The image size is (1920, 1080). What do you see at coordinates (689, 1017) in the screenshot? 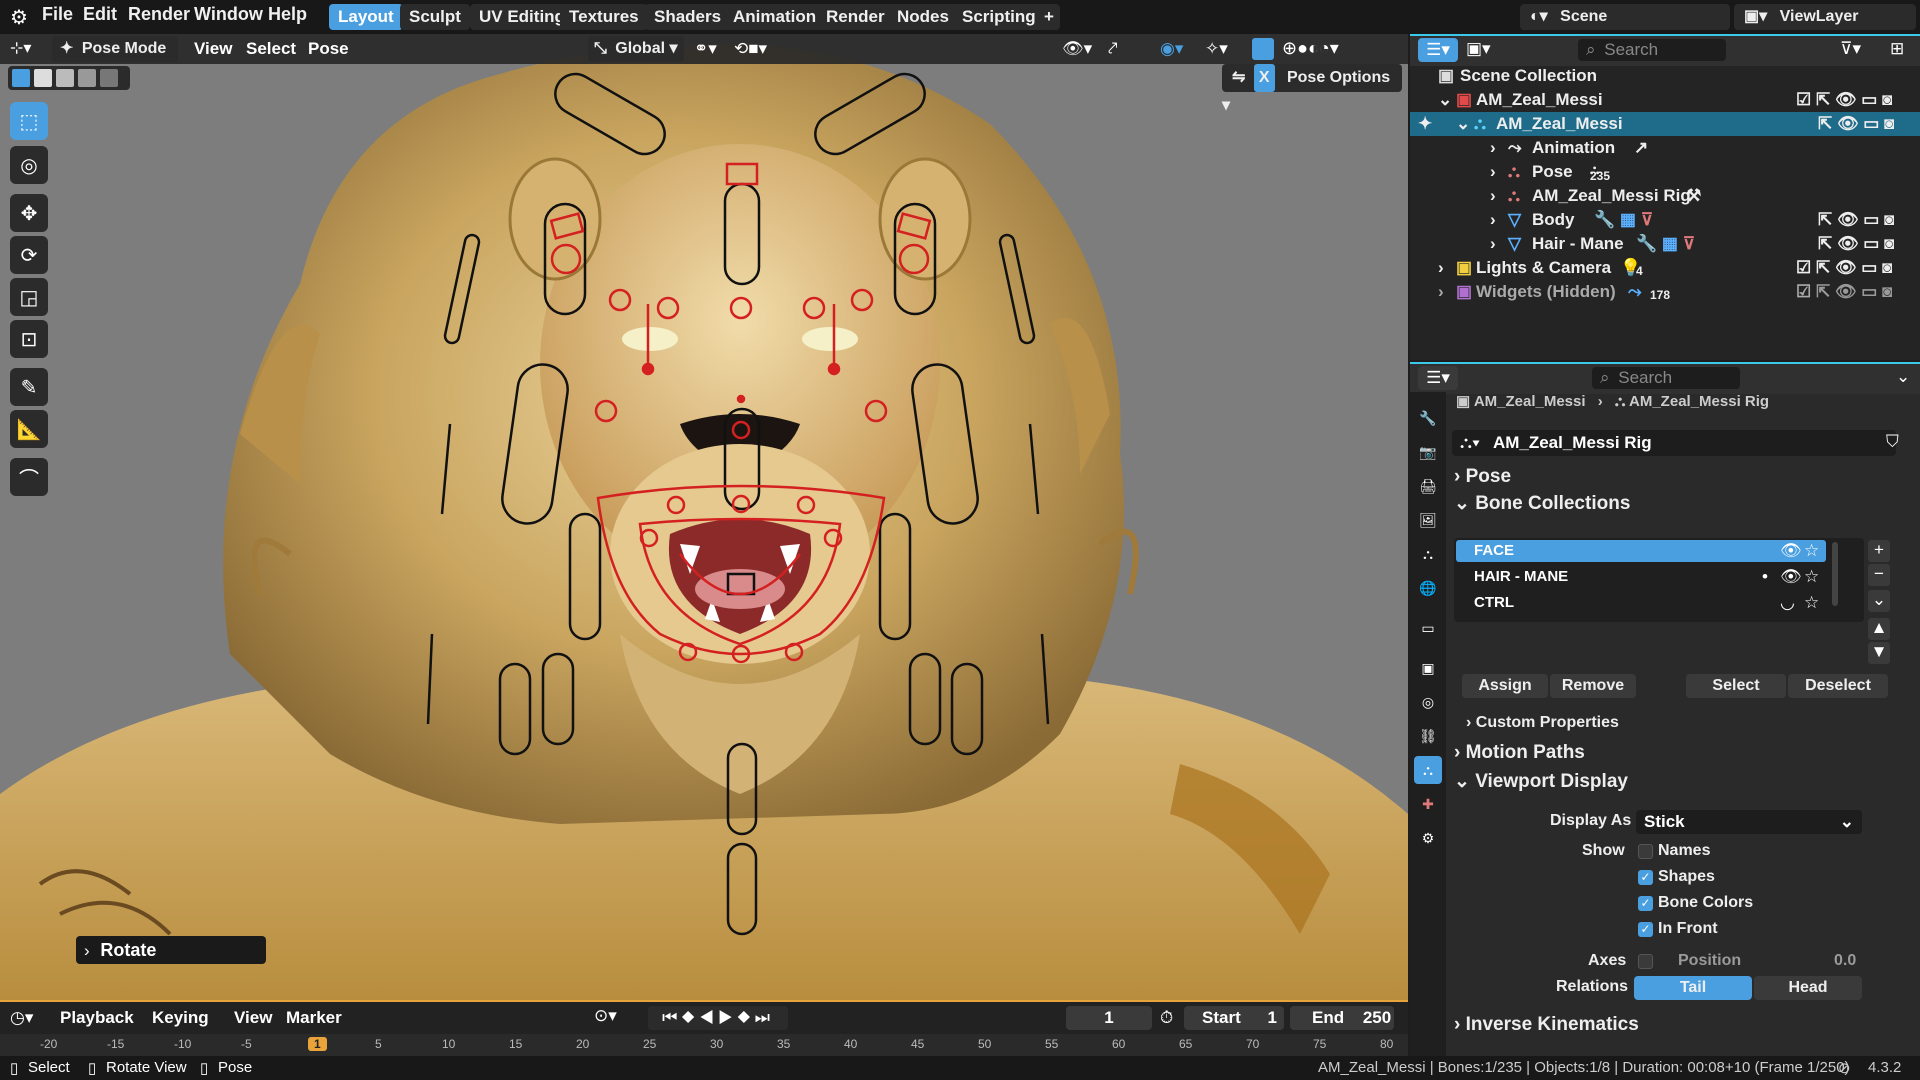
I see `prev-keyframe-icon: ◆` at bounding box center [689, 1017].